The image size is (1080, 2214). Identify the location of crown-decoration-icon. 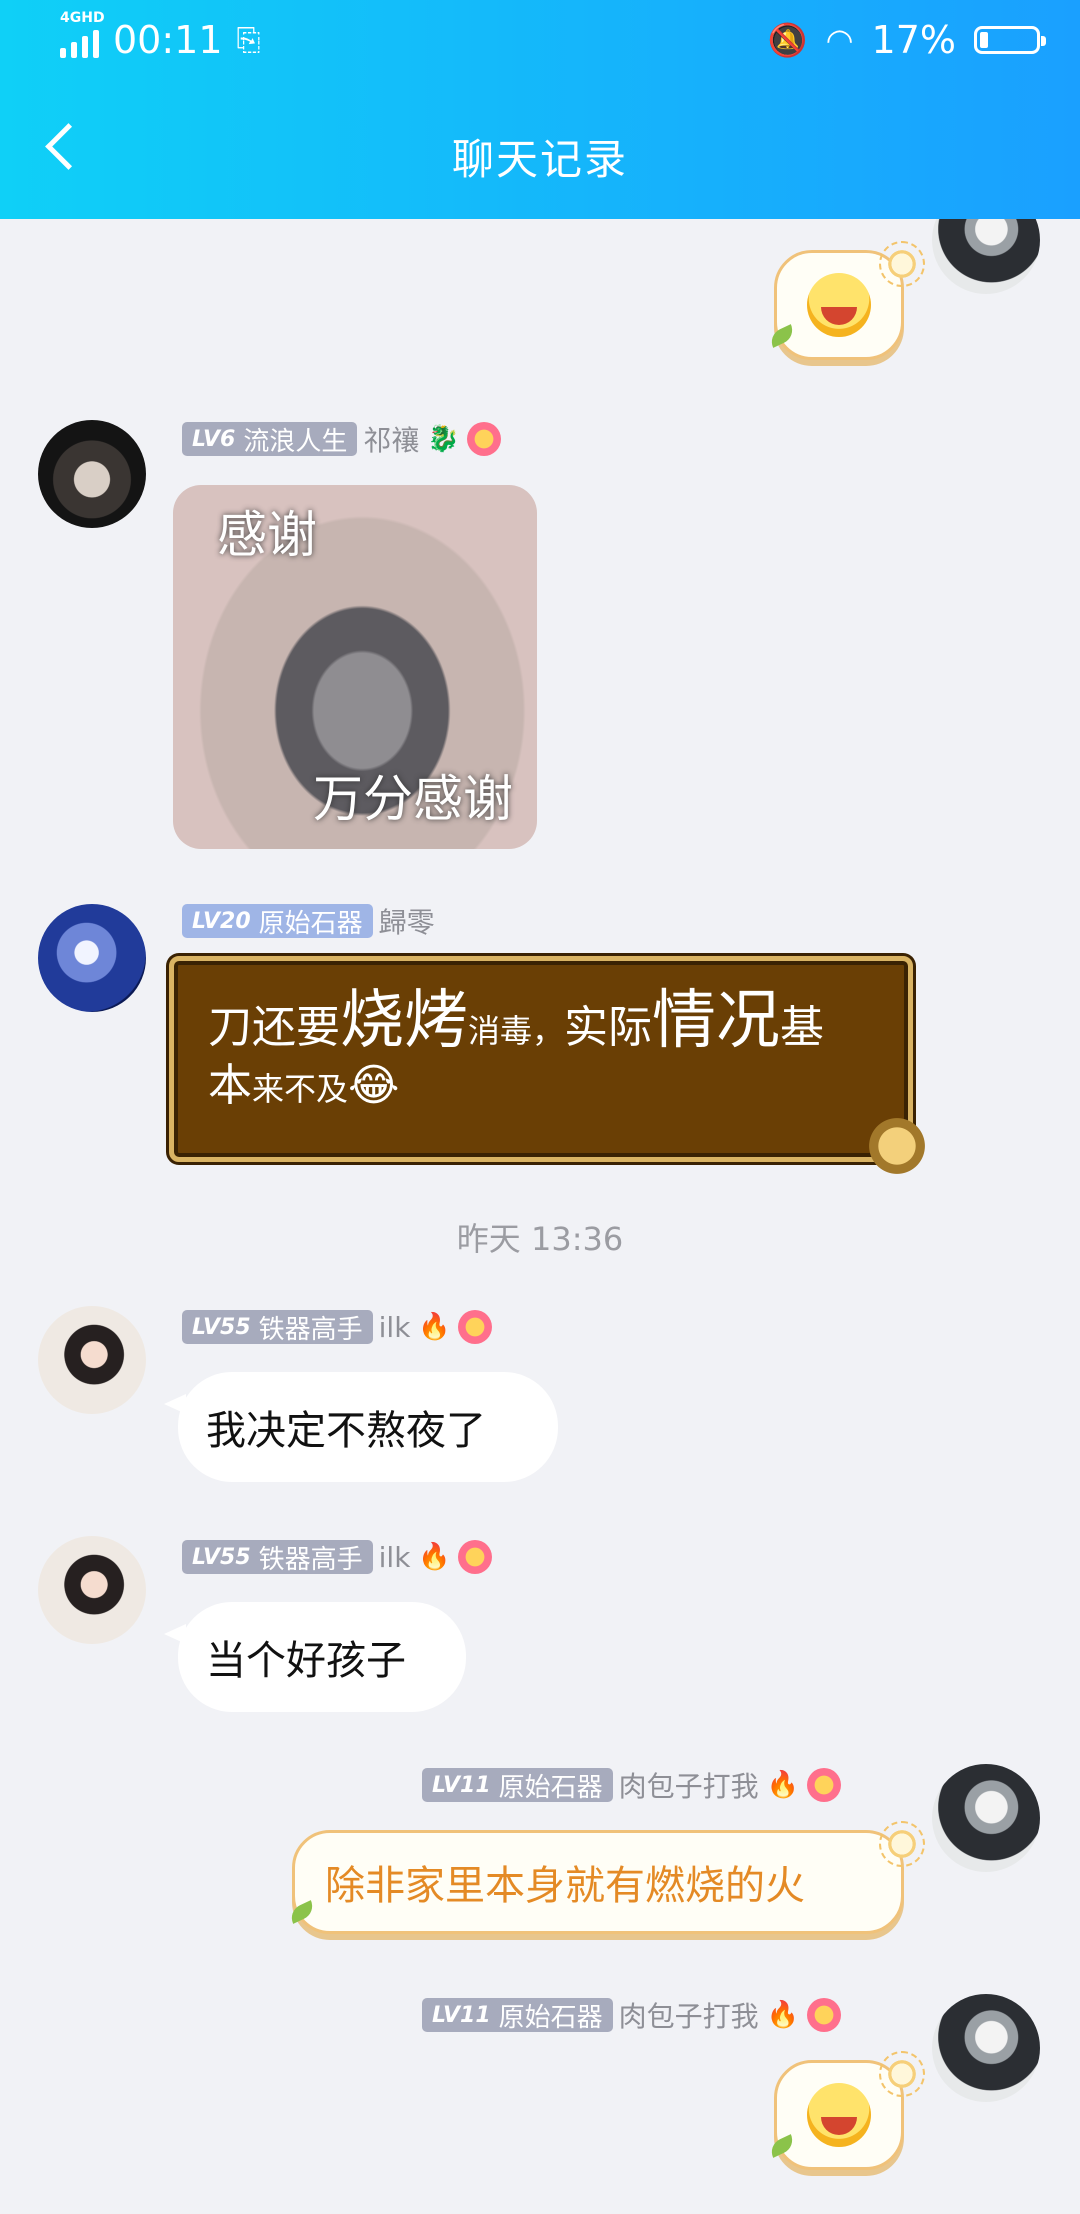
(897, 1146).